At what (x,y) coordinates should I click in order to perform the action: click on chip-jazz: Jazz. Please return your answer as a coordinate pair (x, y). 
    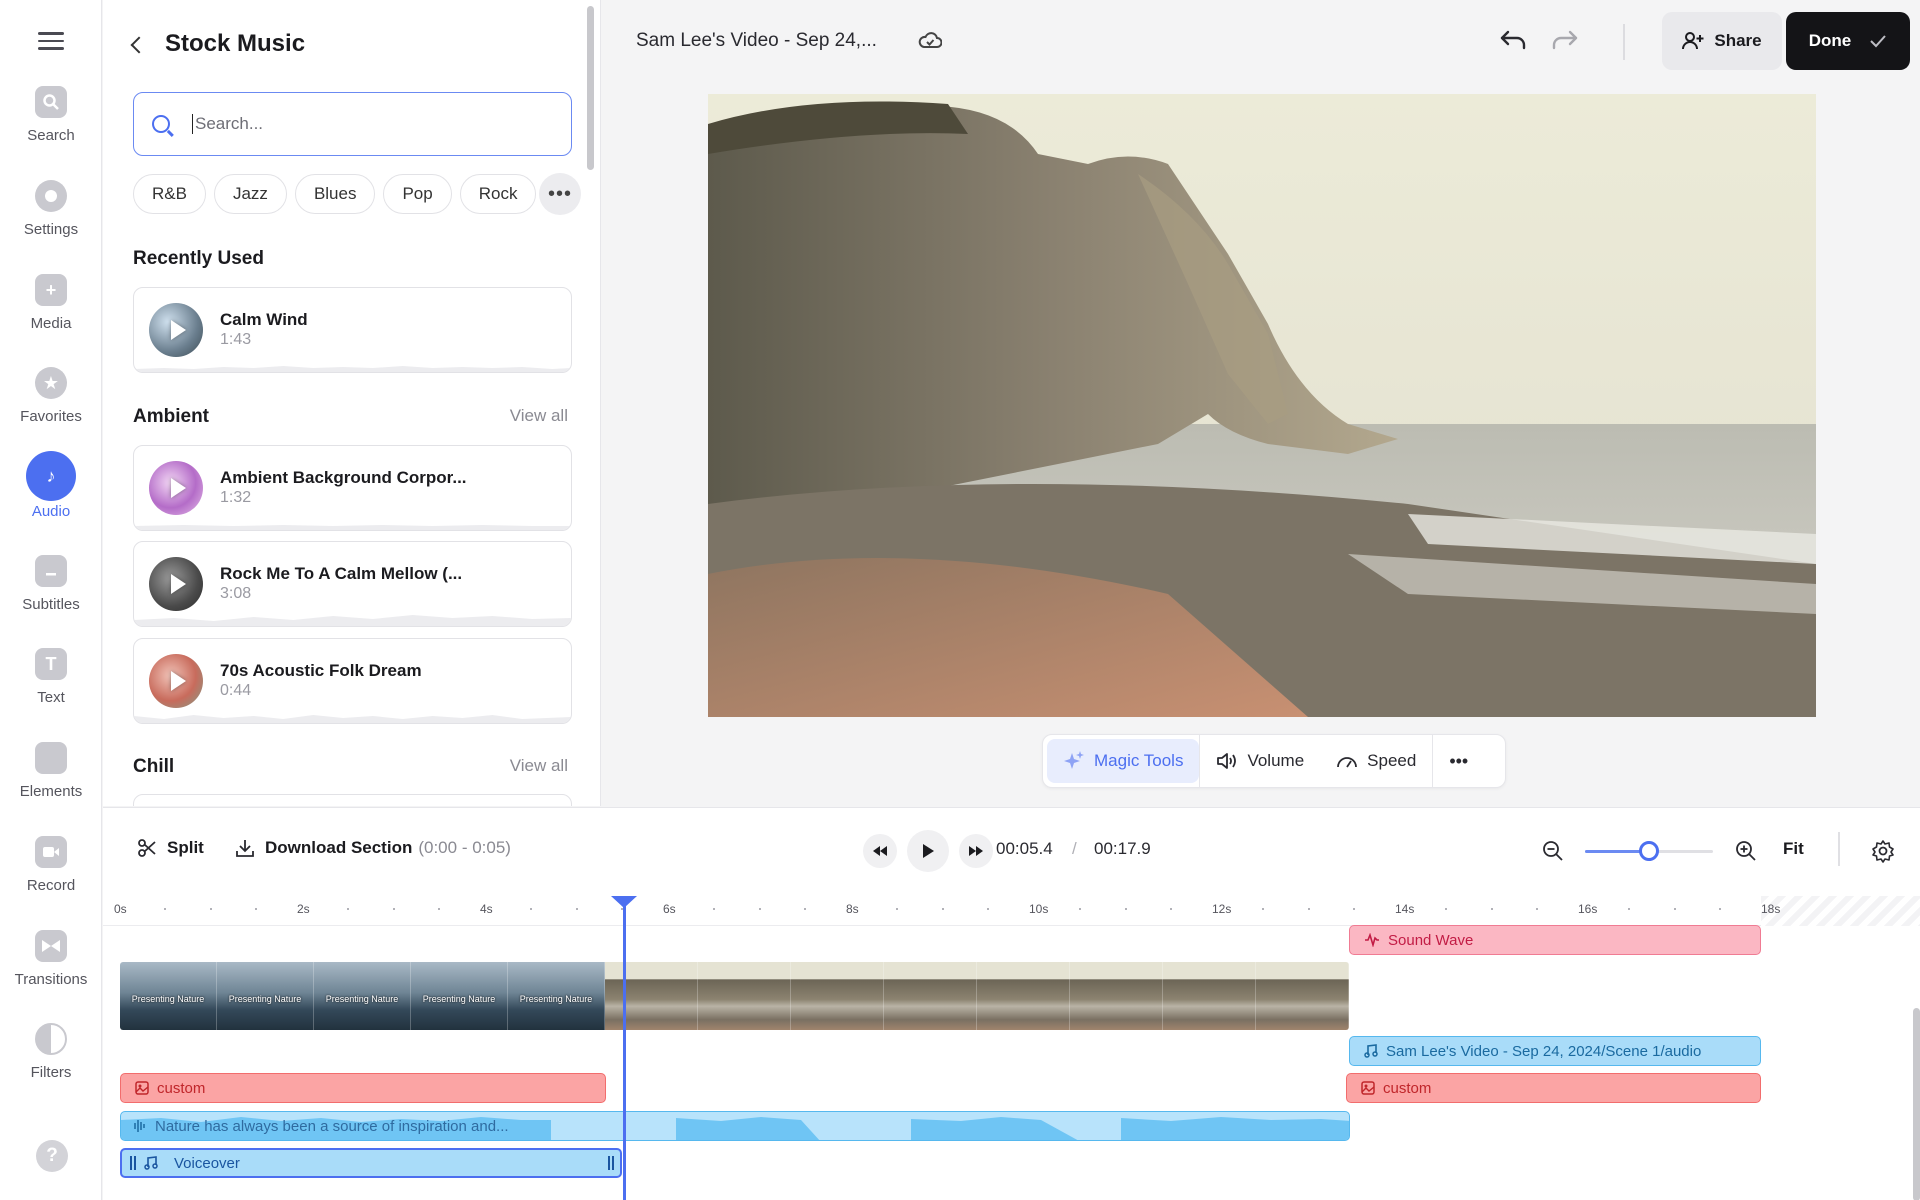
    Looking at the image, I should click on (250, 194).